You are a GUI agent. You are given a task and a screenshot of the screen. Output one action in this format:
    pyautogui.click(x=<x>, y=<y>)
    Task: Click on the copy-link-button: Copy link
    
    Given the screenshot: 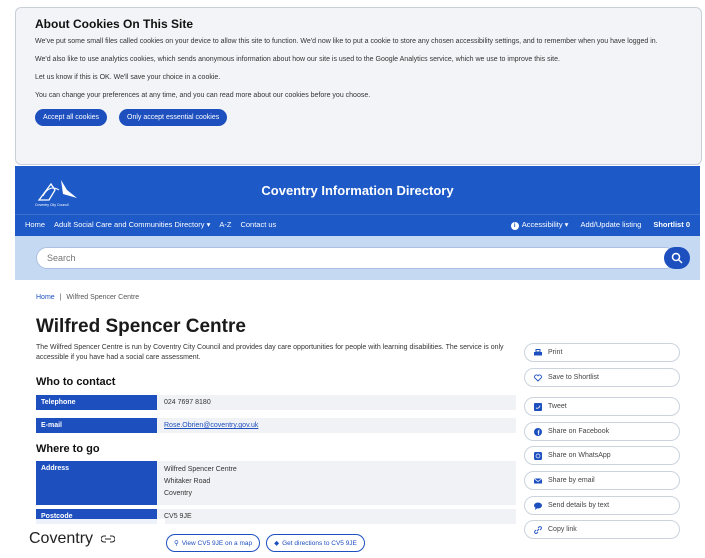 What is the action you would take?
    pyautogui.click(x=602, y=529)
    